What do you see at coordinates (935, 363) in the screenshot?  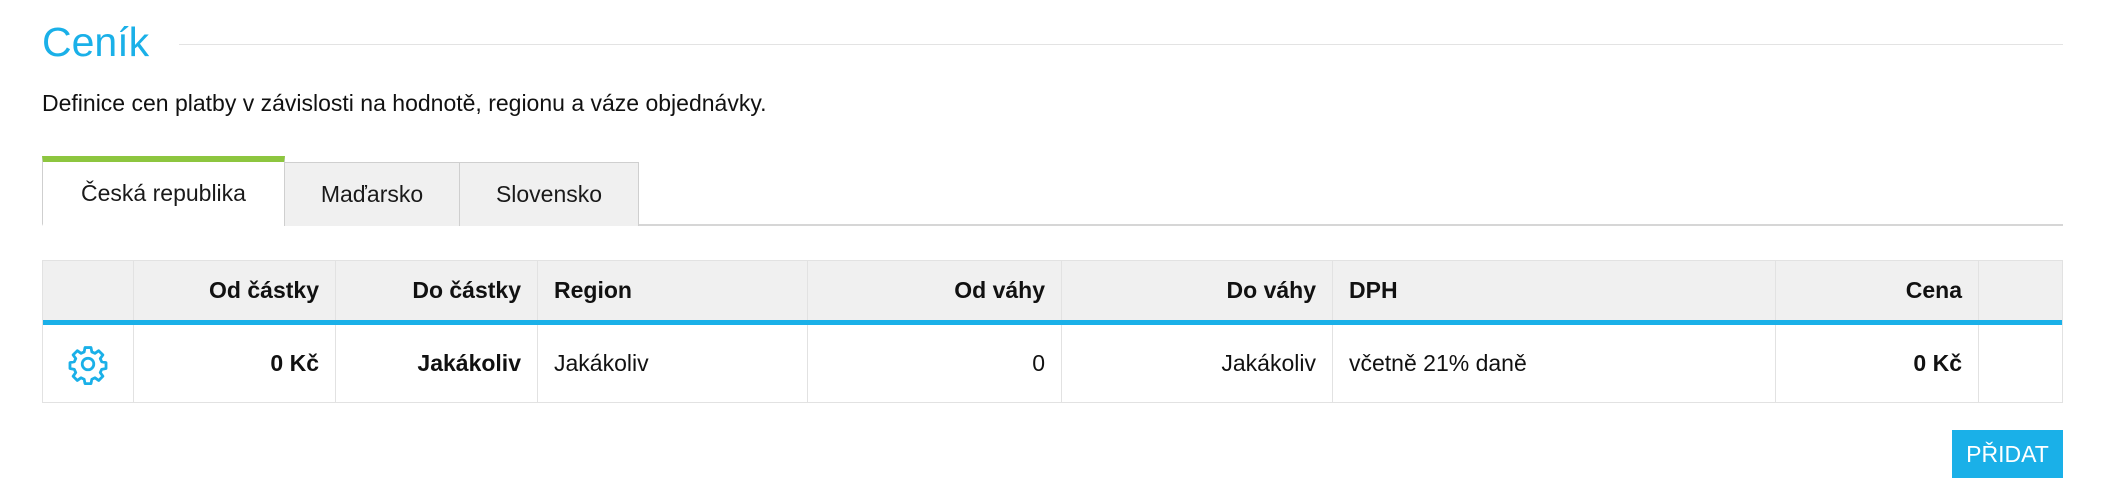 I see `cell-from-weight: 0` at bounding box center [935, 363].